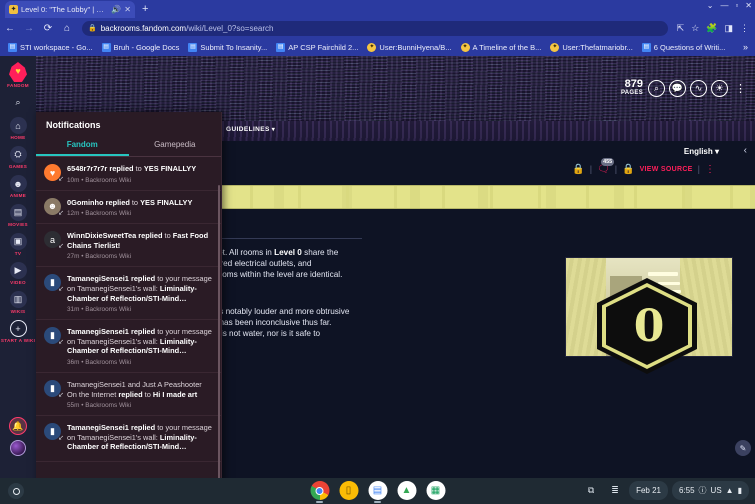  Describe the element at coordinates (61, 290) in the screenshot. I see `reply-cursor-icon: ➘` at that location.